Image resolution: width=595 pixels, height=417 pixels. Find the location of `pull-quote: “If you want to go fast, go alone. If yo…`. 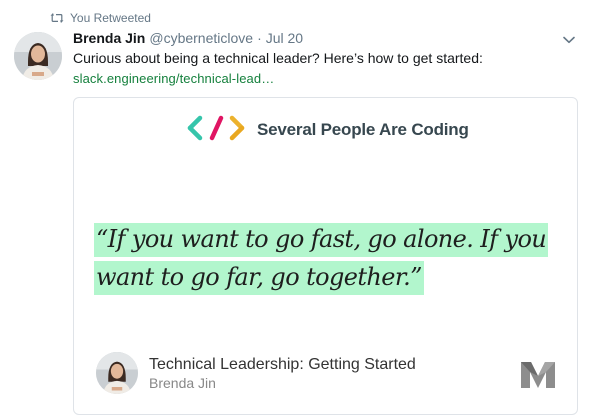

pull-quote: “If you want to go fast, go alone. If yo… is located at coordinates (324, 258).